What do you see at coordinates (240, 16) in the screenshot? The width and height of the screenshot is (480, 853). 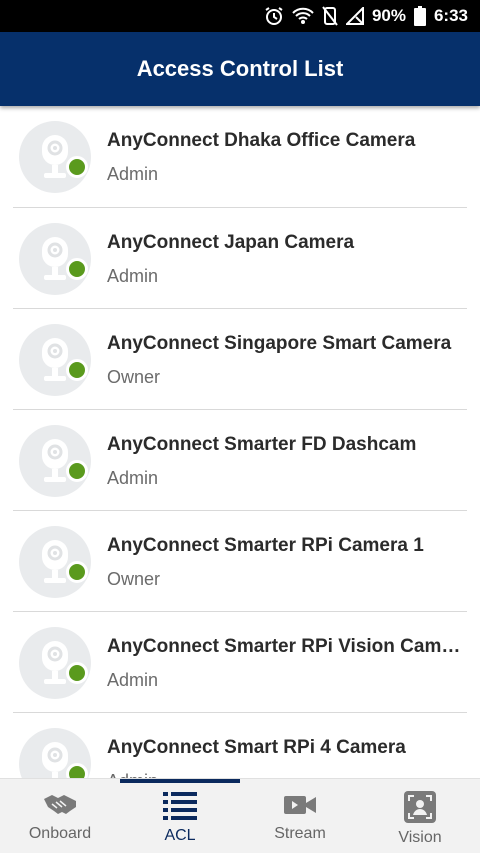 I see `status-bar: 90% 6:33` at bounding box center [240, 16].